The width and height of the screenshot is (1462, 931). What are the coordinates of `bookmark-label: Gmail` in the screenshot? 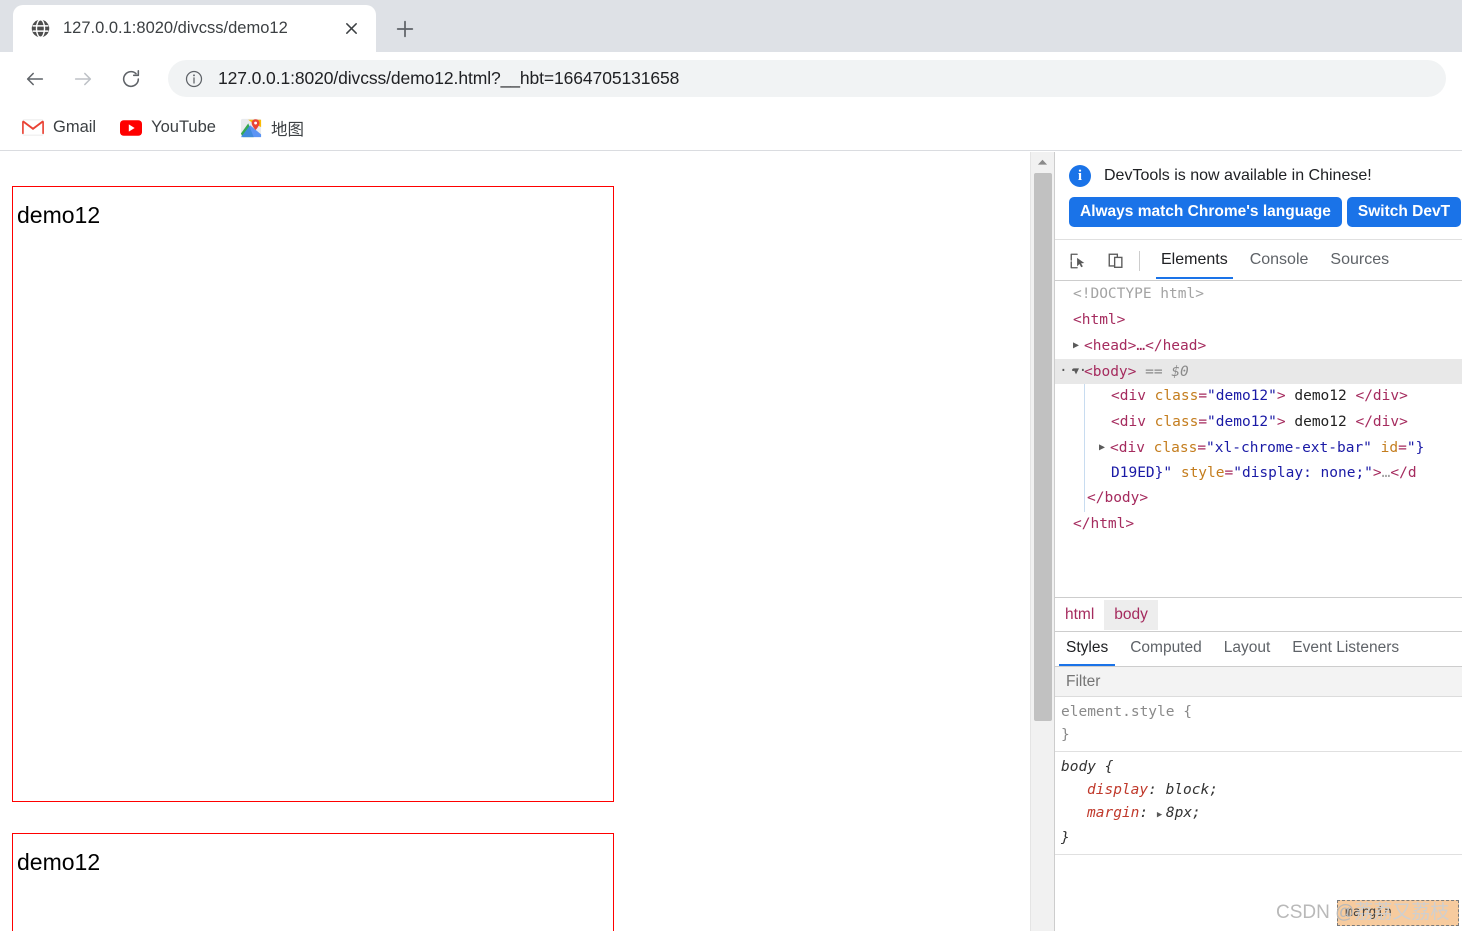 It's located at (75, 127).